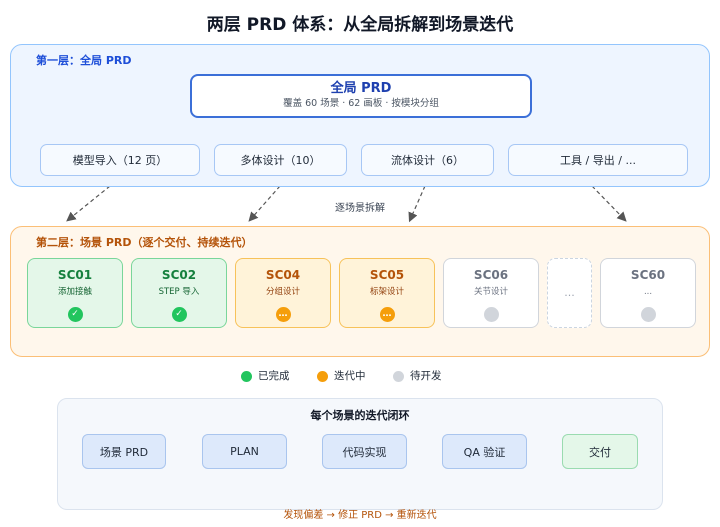  I want to click on scene-code: SC02, so click(179, 275).